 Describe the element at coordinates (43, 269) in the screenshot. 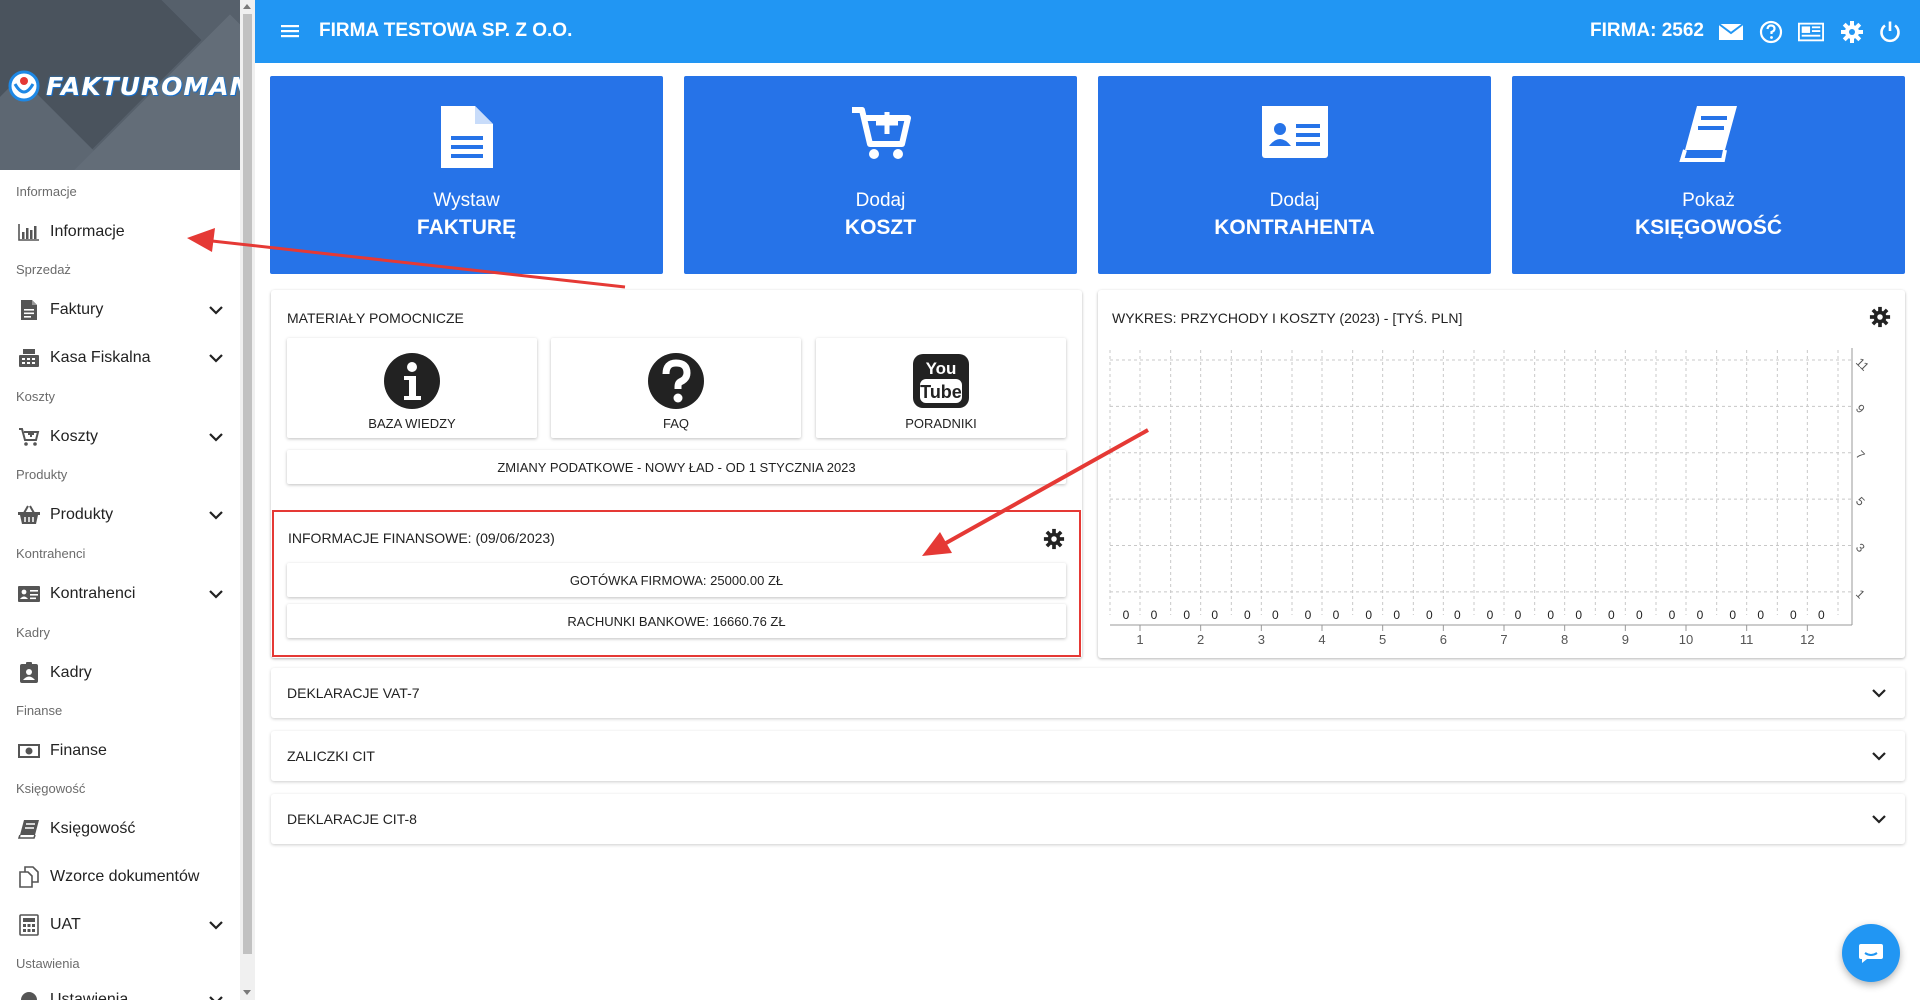

I see `nav-section-sprzedaz: Sprzedaż` at that location.